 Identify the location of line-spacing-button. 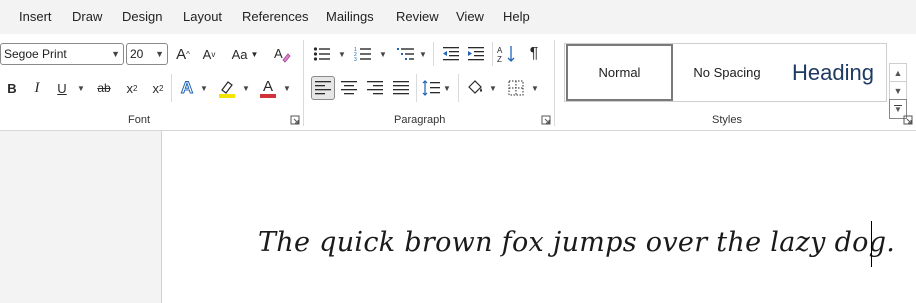
(431, 88).